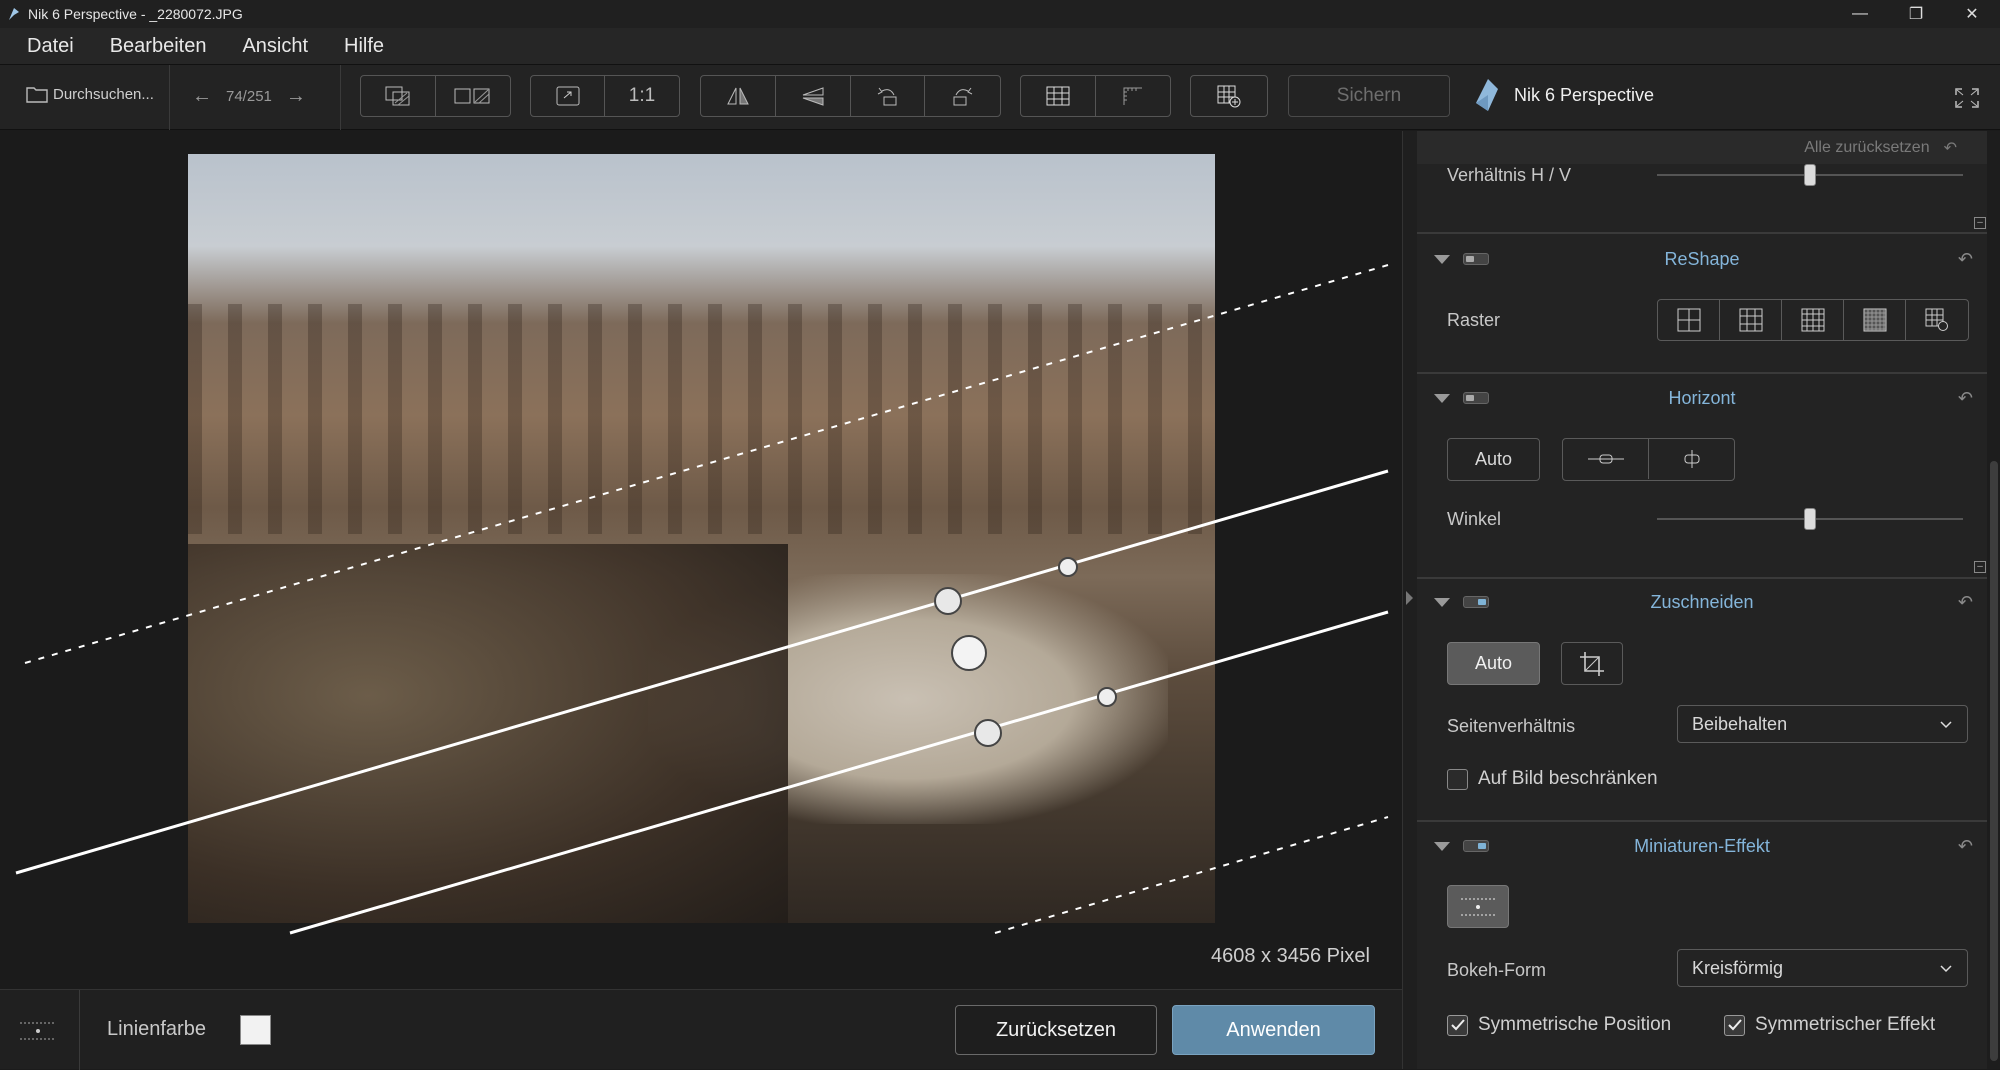 Image resolution: width=2000 pixels, height=1070 pixels. What do you see at coordinates (701, 1029) in the screenshot?
I see `bottom-bar: Linienfarbe Zurücksetzen Anwenden` at bounding box center [701, 1029].